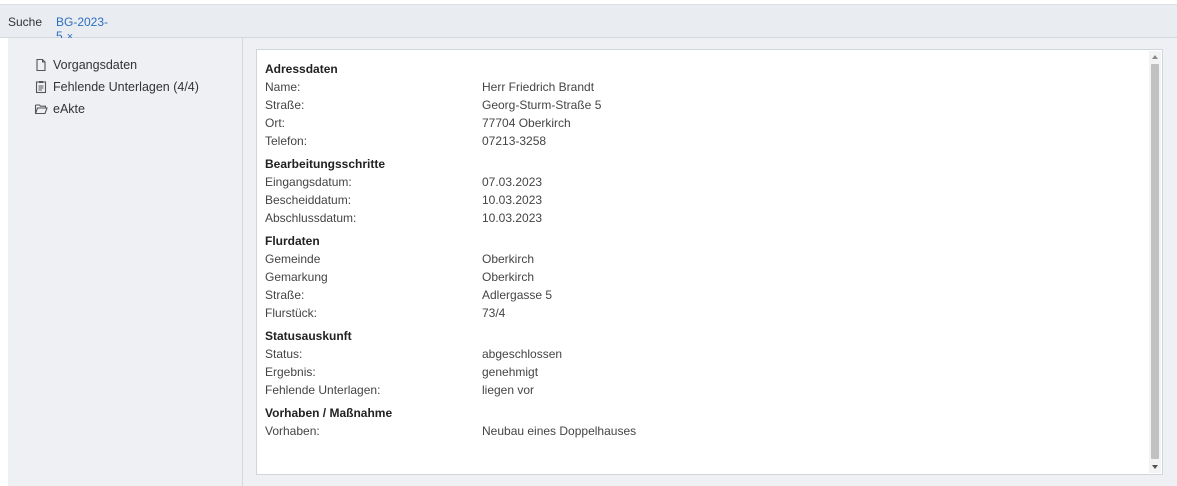  I want to click on file-icon, so click(41, 65).